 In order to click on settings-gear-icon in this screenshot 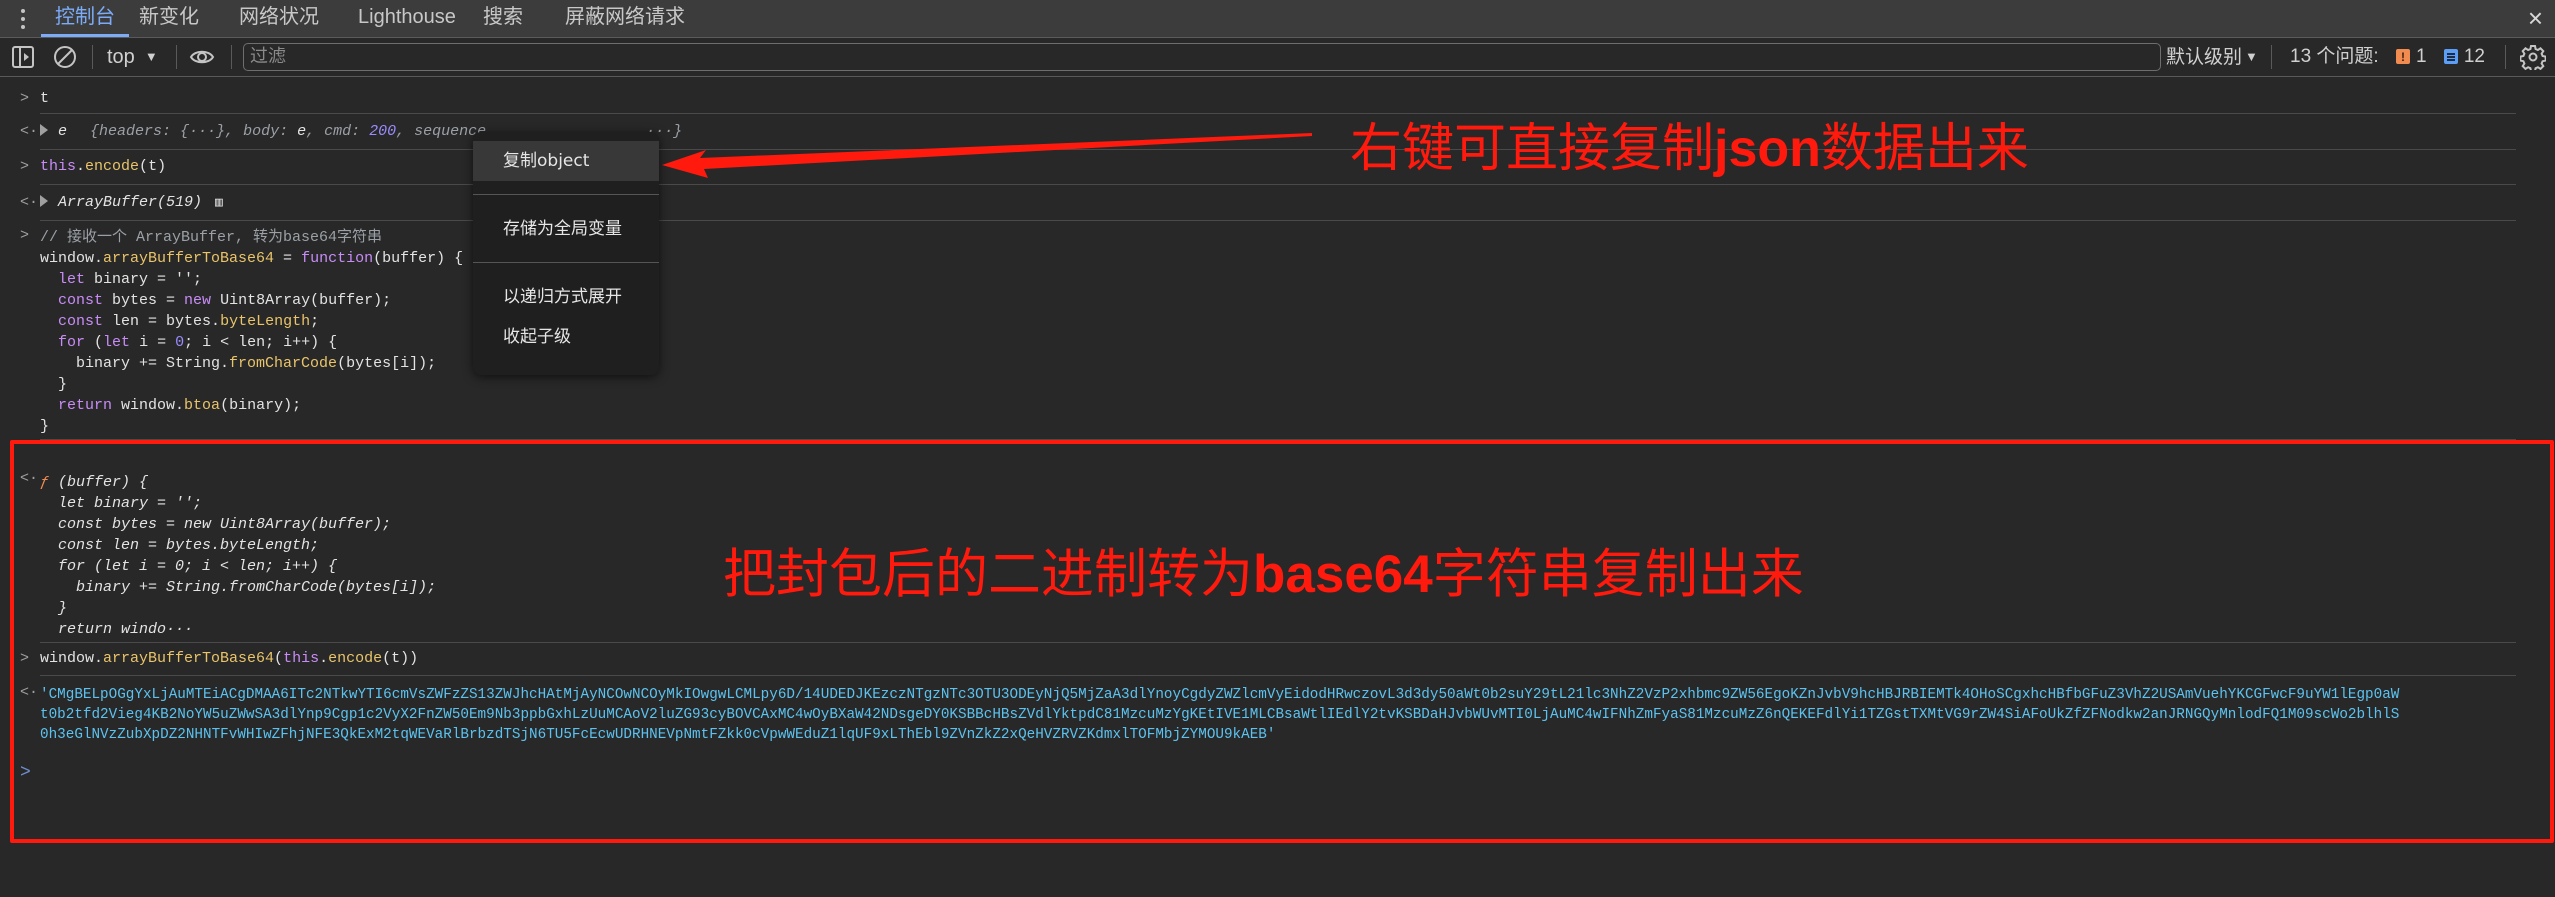, I will do `click(2533, 57)`.